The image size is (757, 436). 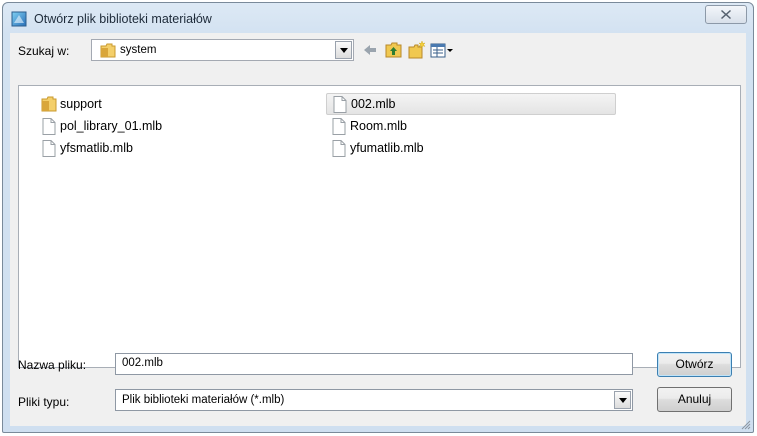 What do you see at coordinates (44, 51) in the screenshot?
I see `look-in-label: Szukaj w:` at bounding box center [44, 51].